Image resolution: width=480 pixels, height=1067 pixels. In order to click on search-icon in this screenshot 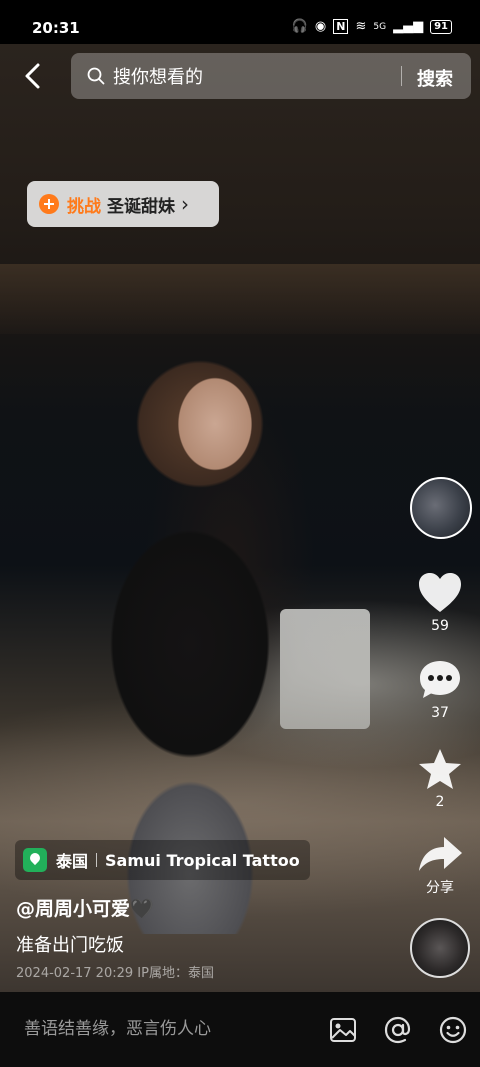, I will do `click(96, 76)`.